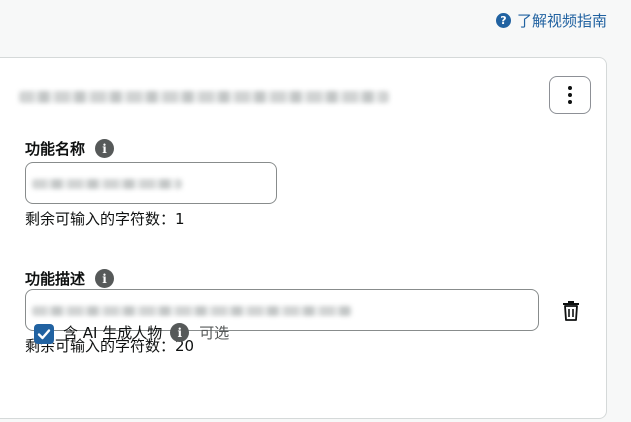  What do you see at coordinates (571, 310) in the screenshot?
I see `trash-icon` at bounding box center [571, 310].